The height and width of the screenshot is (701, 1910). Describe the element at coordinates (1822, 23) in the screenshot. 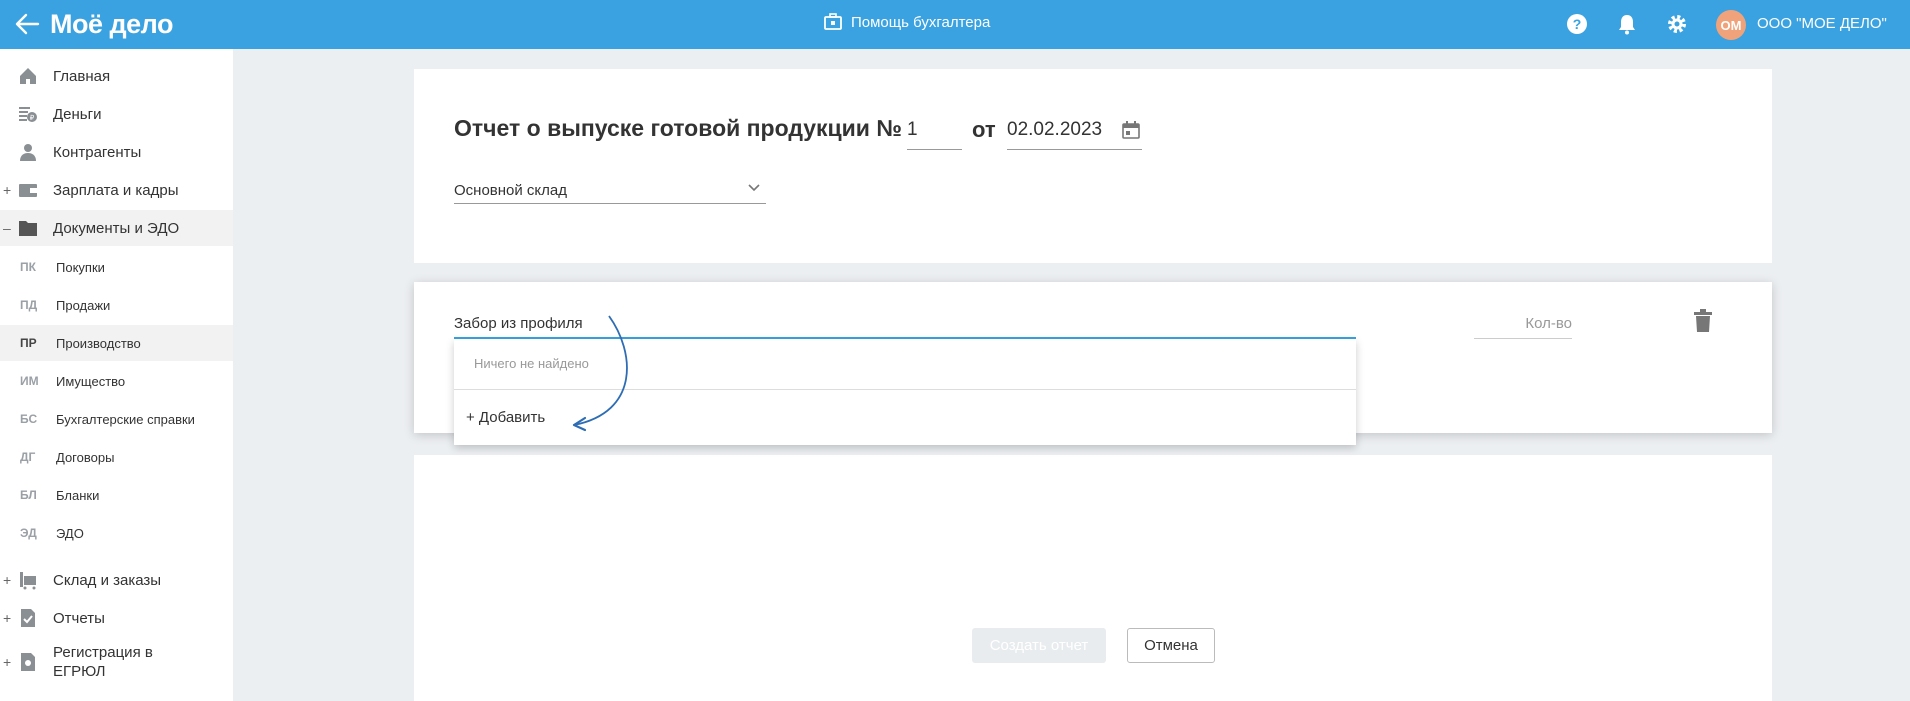

I see `company-name: ООО "МОЕ ДЕЛО"` at that location.